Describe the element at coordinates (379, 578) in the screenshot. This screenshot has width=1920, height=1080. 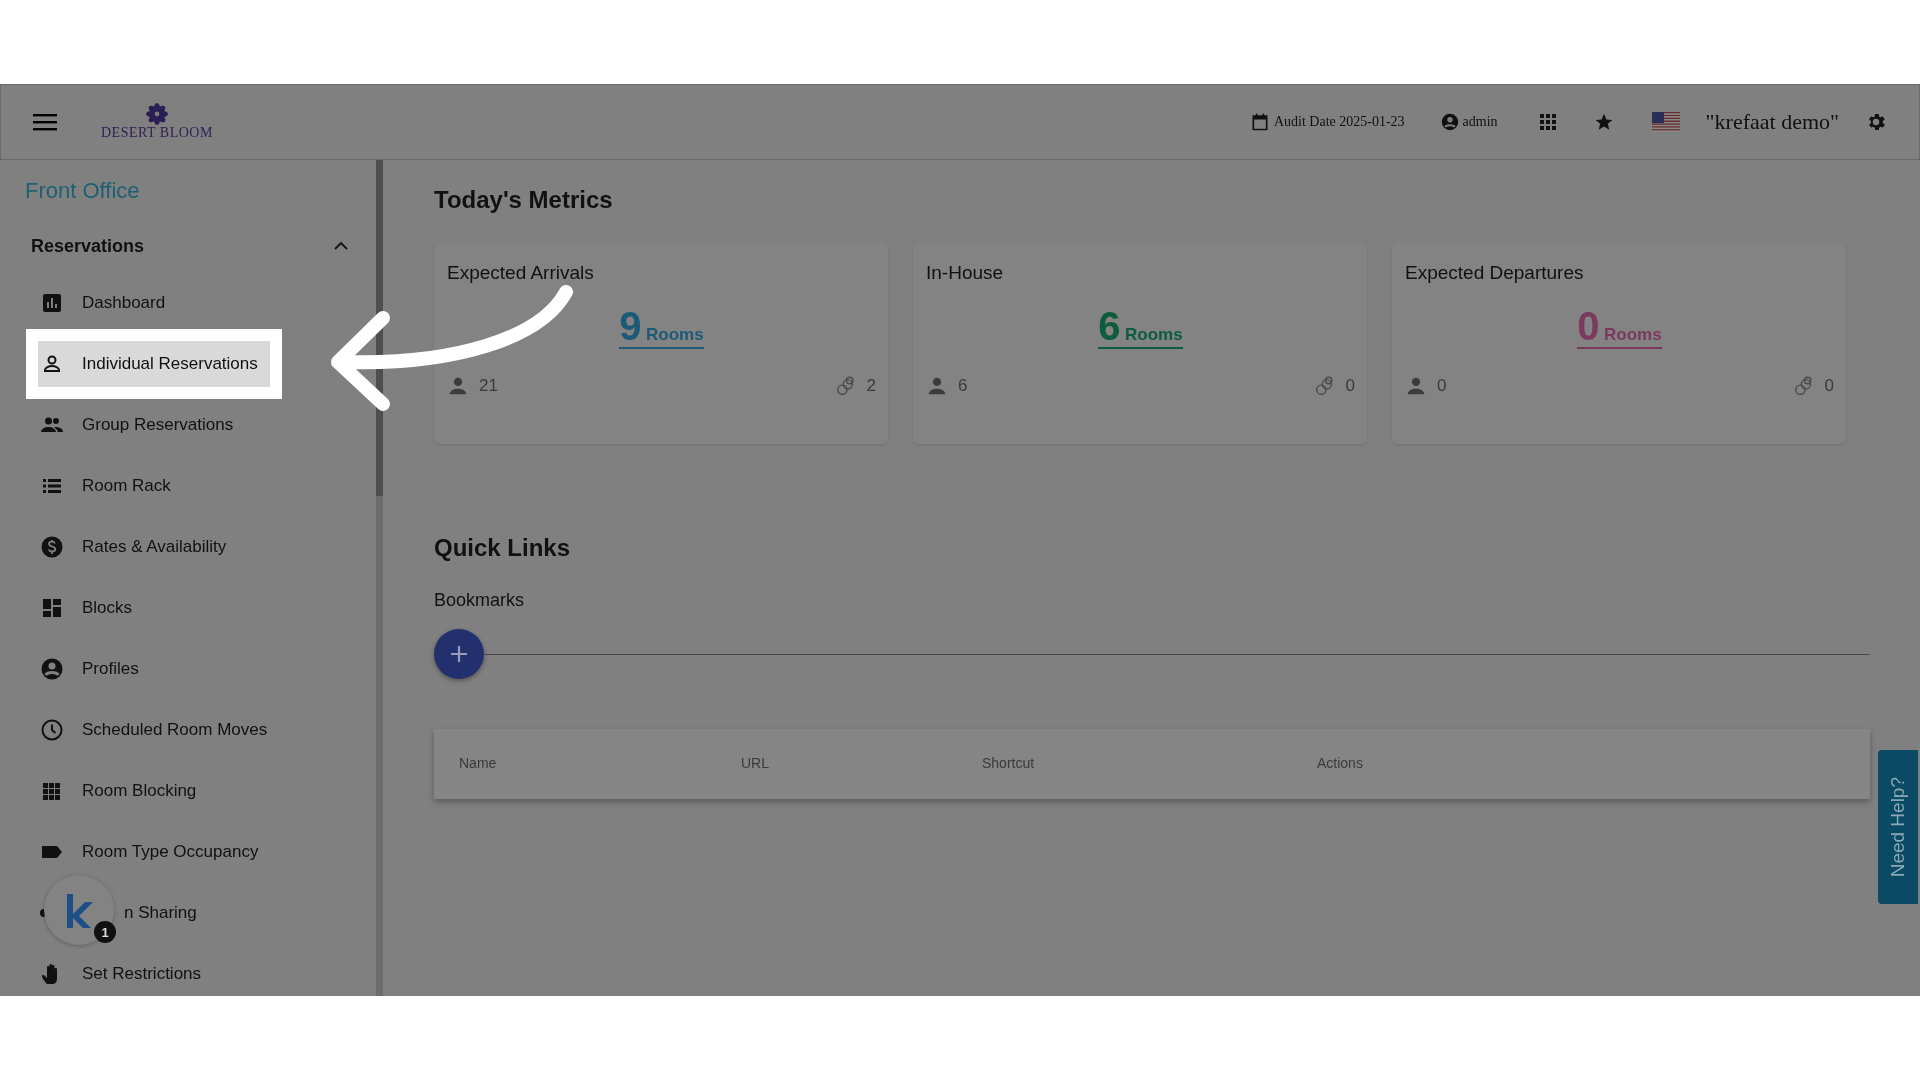
I see `scrollbar` at that location.